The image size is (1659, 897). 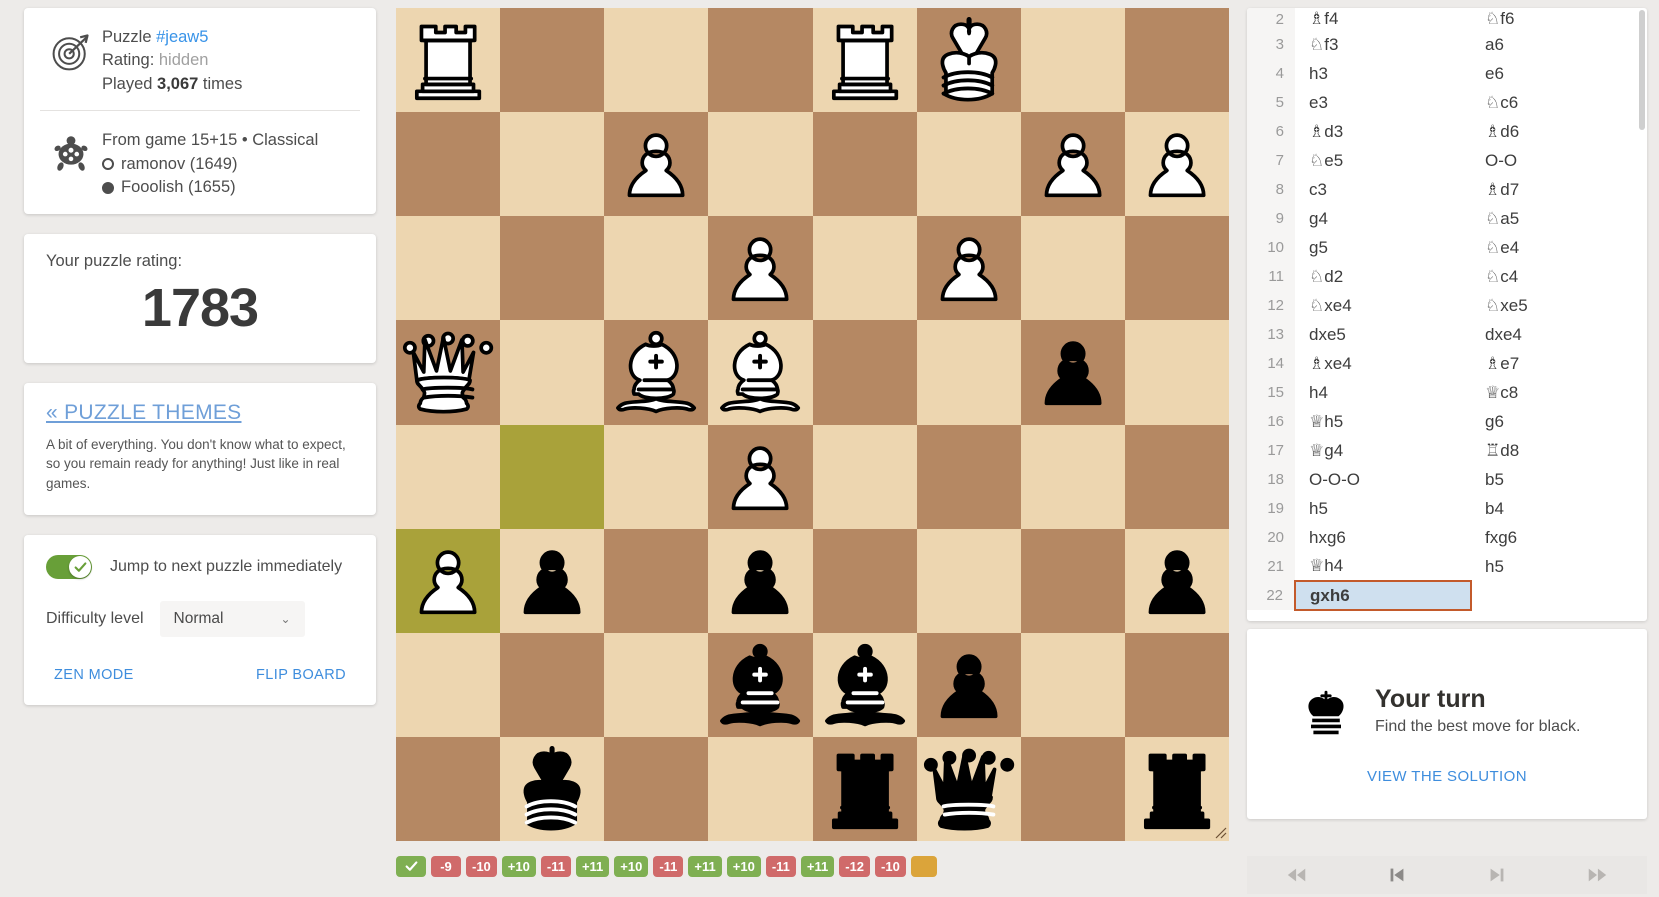 I want to click on move-black-3: a6, so click(x=1559, y=44).